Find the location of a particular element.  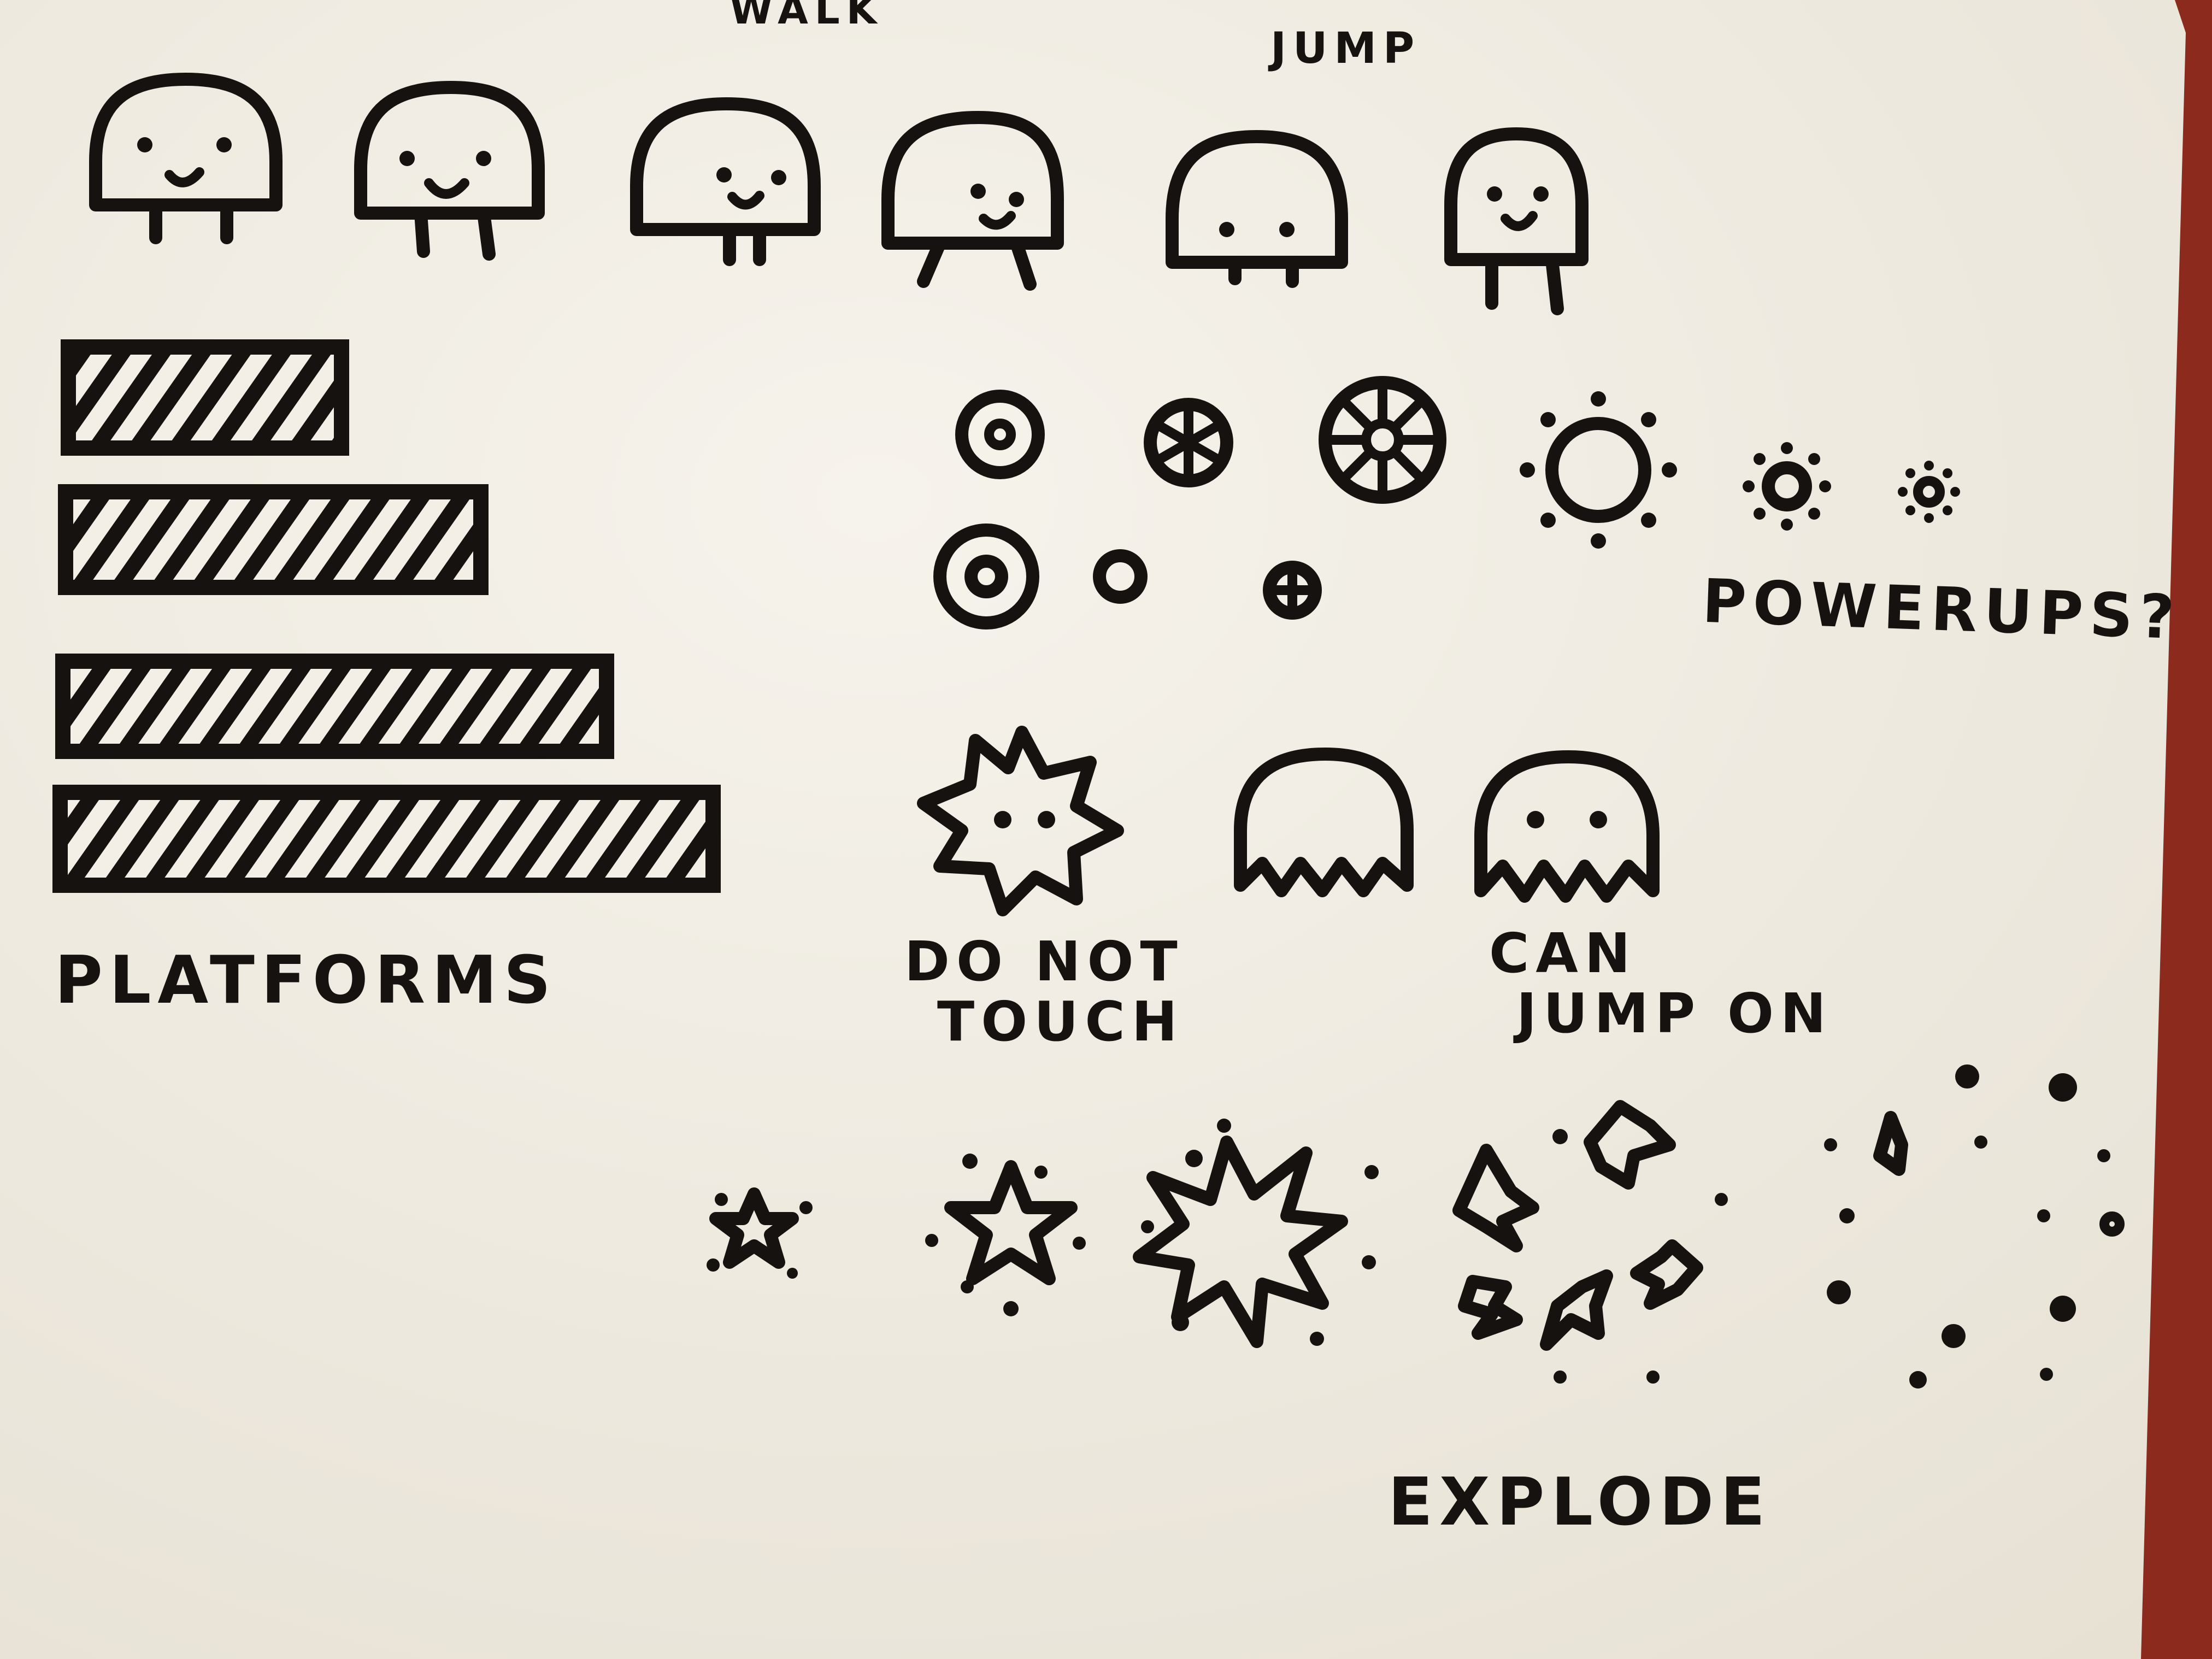

platform-xlarge is located at coordinates (386, 839).